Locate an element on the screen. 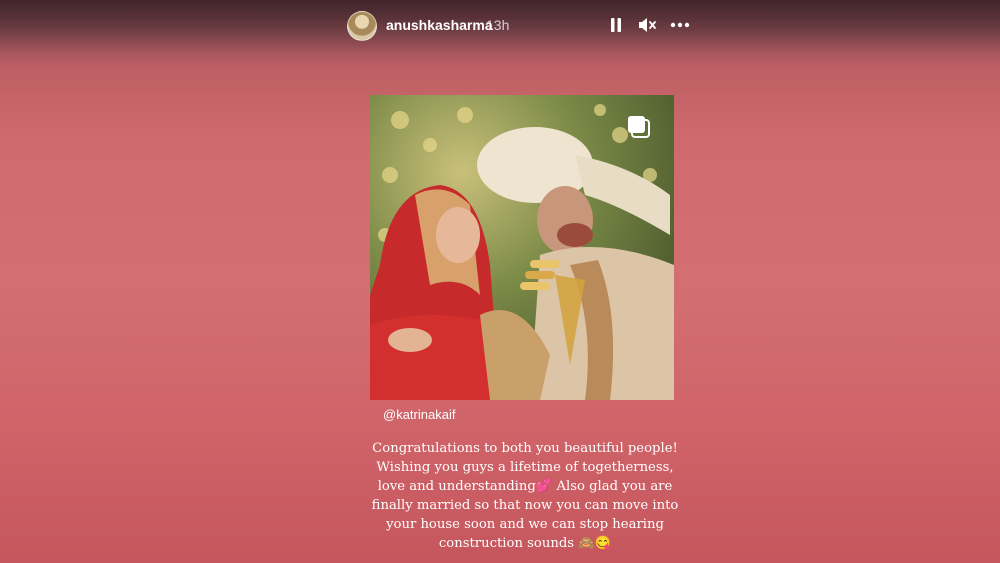 The height and width of the screenshot is (563, 1000). mute-button is located at coordinates (647, 25).